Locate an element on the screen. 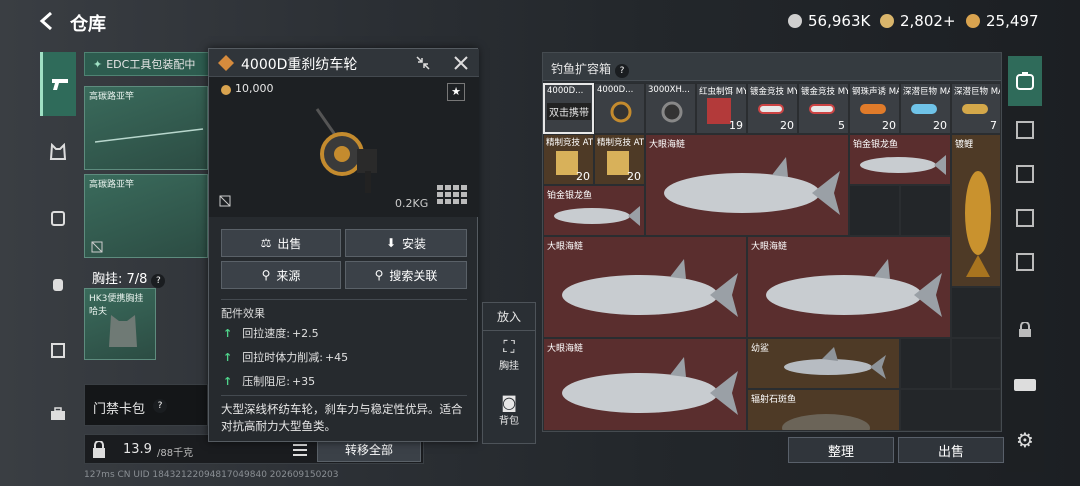 This screenshot has height=486, width=1080. storage-slot-icon is located at coordinates (1025, 130).